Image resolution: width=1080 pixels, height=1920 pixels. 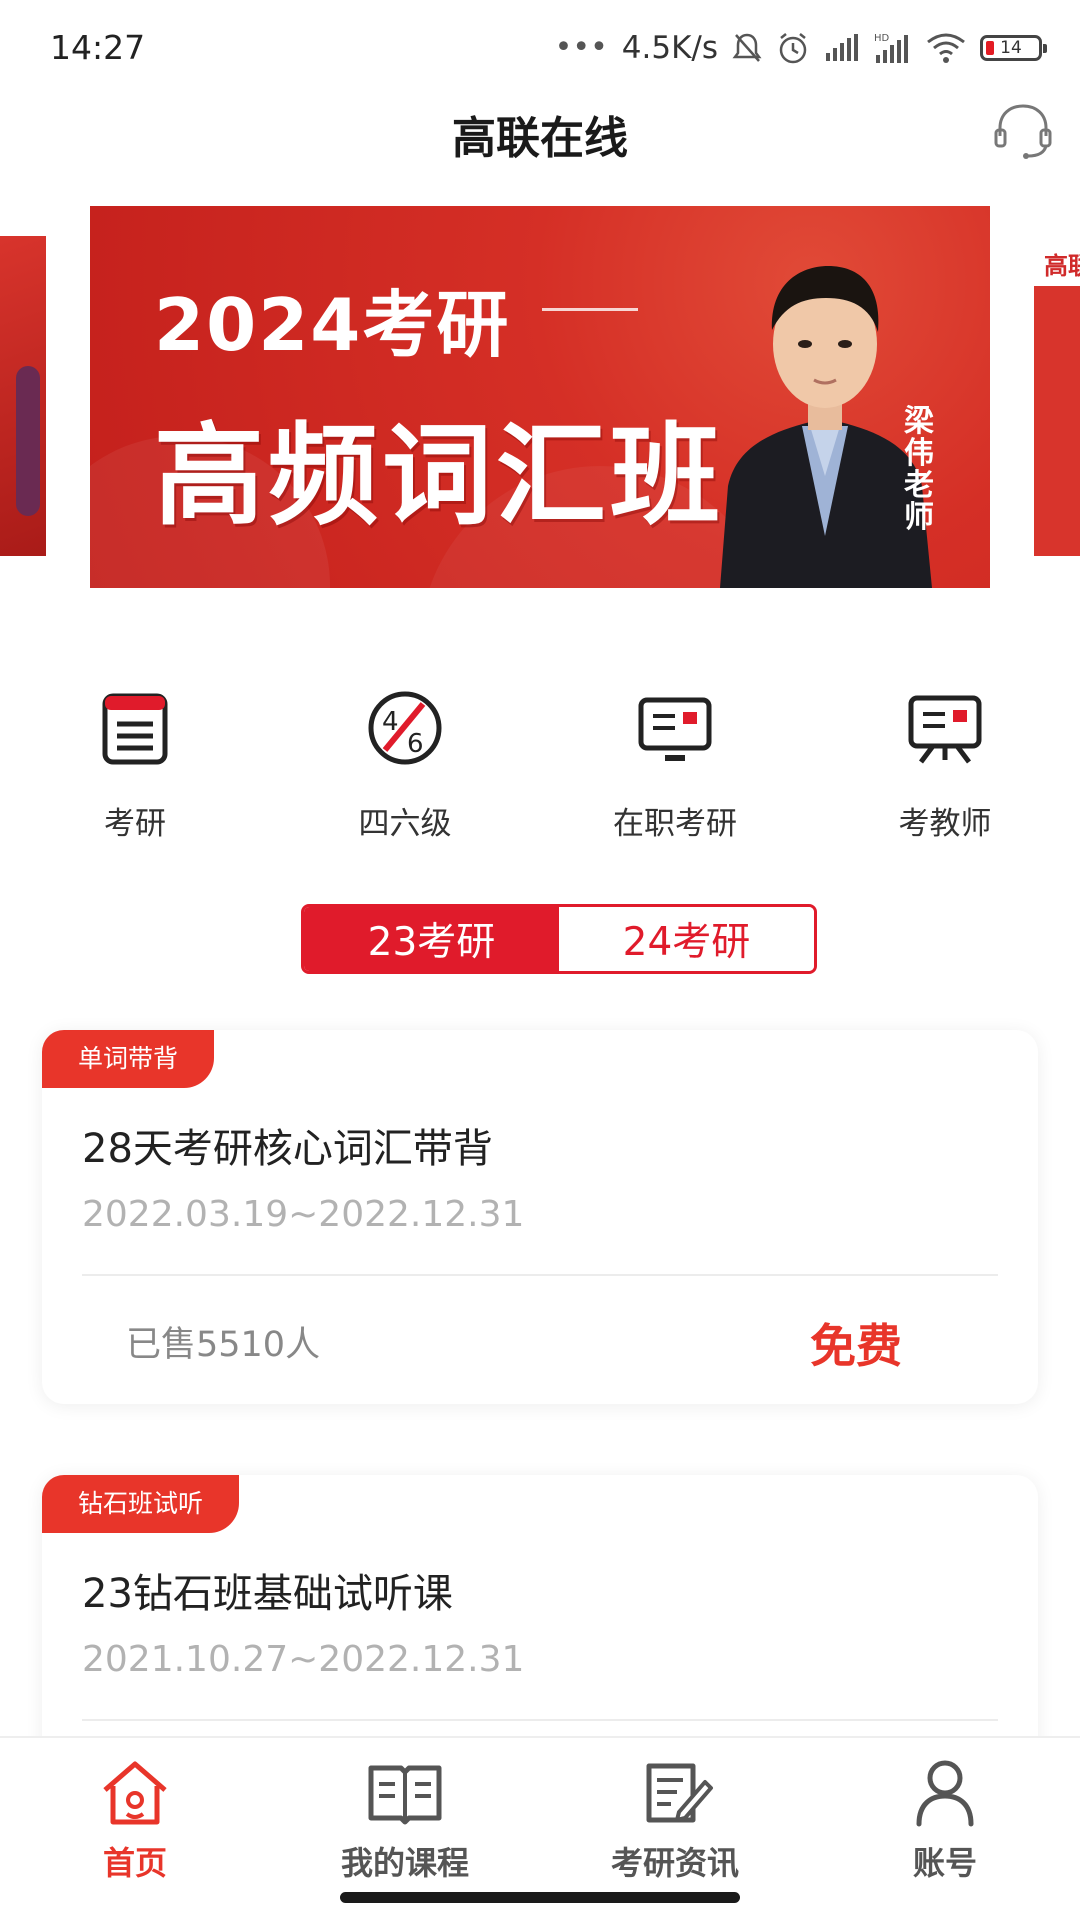 What do you see at coordinates (540, 138) in the screenshot?
I see `page-title: 高联在线` at bounding box center [540, 138].